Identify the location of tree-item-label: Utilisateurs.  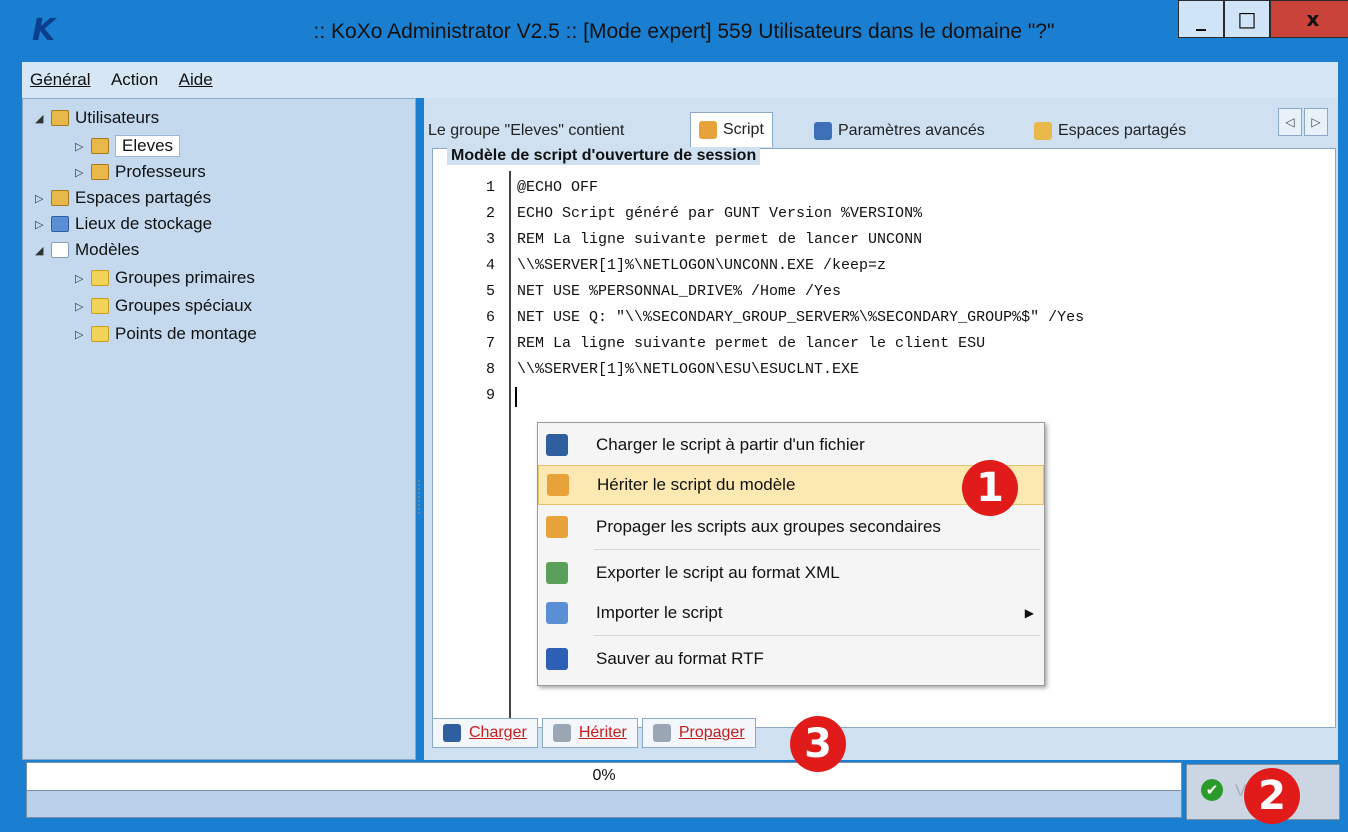
(117, 117).